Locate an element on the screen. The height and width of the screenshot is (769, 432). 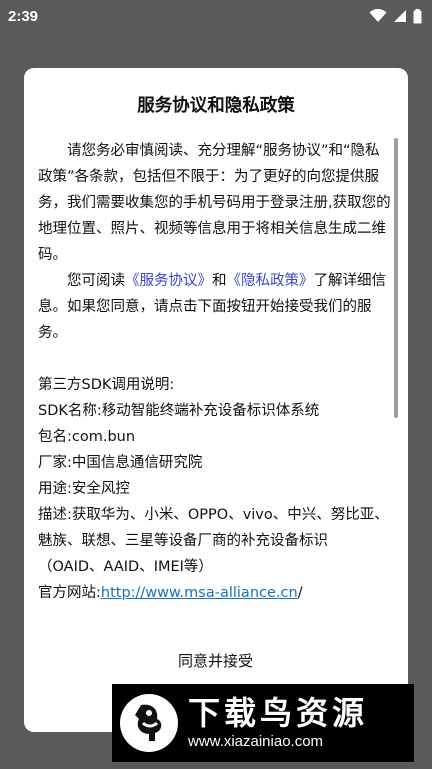
watermark-url: www.xiazainiao.com is located at coordinates (256, 741).